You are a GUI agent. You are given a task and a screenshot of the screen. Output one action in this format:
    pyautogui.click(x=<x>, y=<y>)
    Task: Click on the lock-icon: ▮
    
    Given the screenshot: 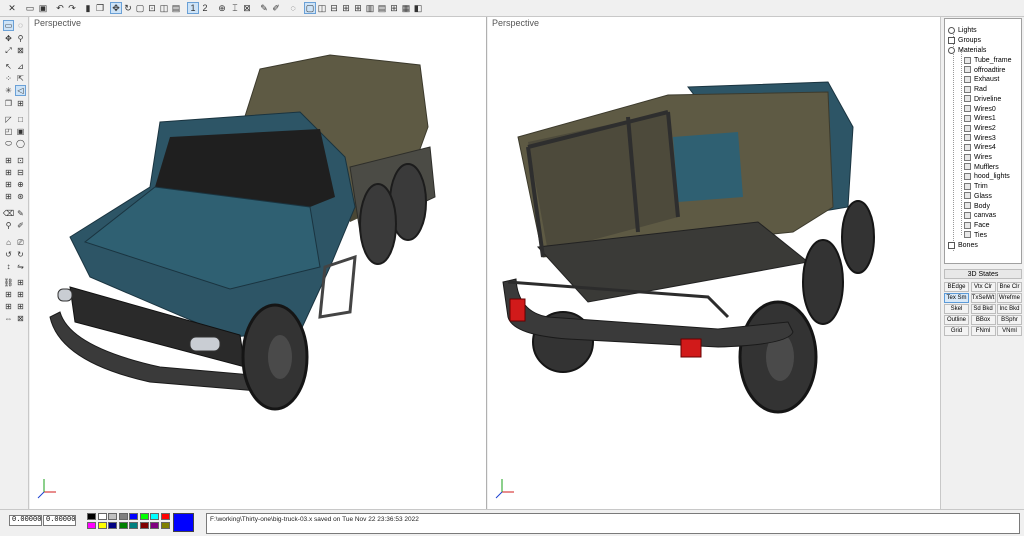 What is the action you would take?
    pyautogui.click(x=88, y=8)
    